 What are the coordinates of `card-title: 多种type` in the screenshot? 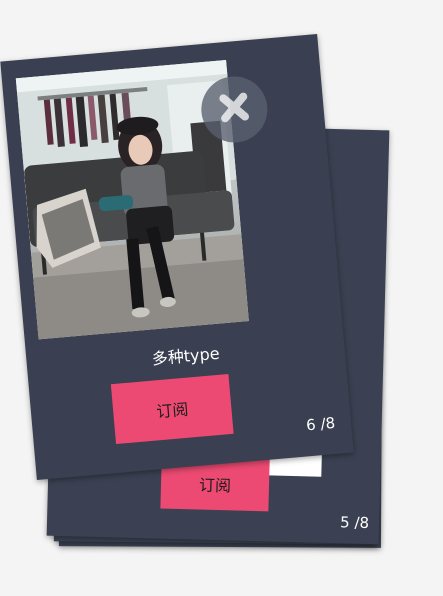 It's located at (186, 356).